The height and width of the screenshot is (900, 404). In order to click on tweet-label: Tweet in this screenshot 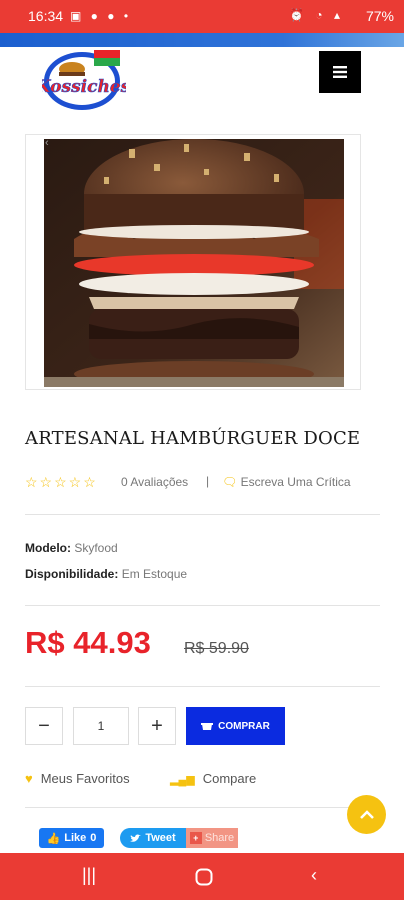, I will do `click(160, 838)`.